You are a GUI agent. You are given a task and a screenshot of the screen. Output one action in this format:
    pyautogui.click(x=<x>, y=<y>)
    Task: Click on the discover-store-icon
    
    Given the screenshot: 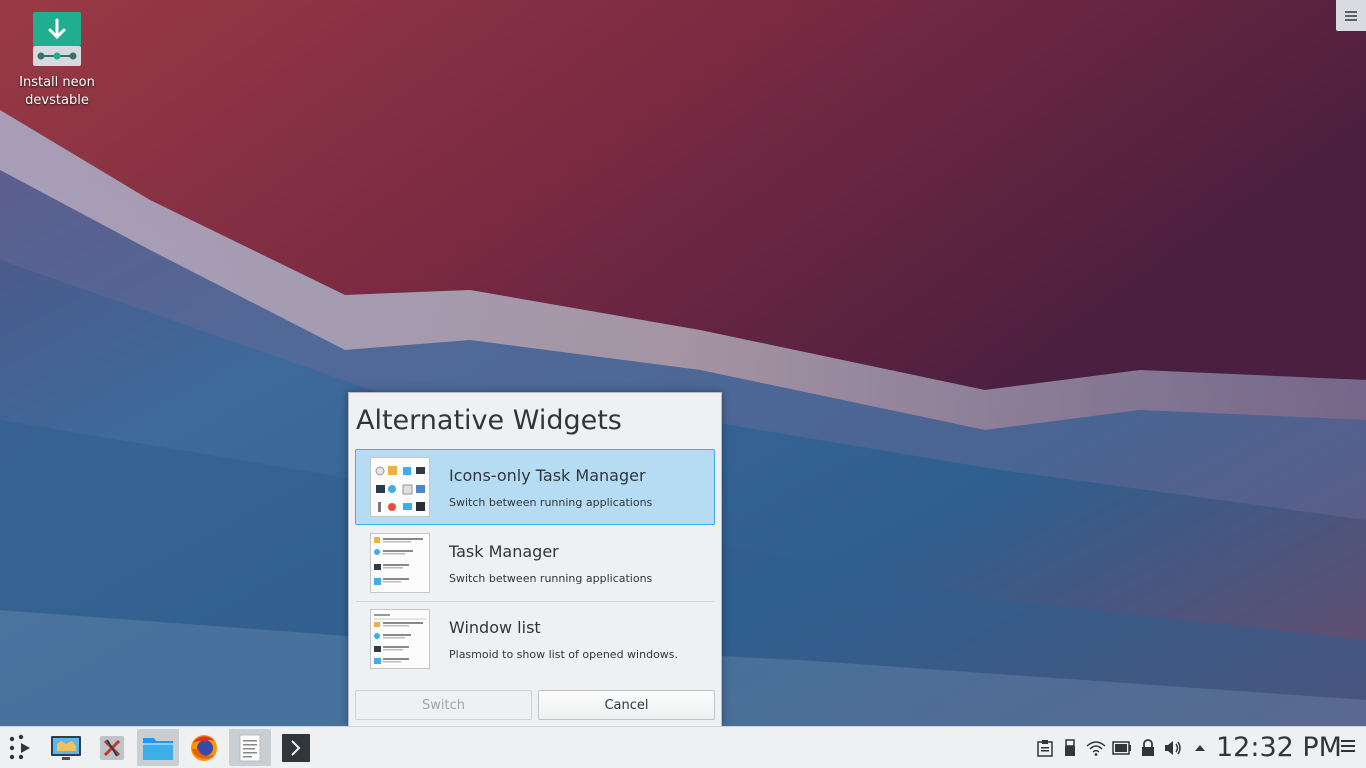 What is the action you would take?
    pyautogui.click(x=66, y=747)
    